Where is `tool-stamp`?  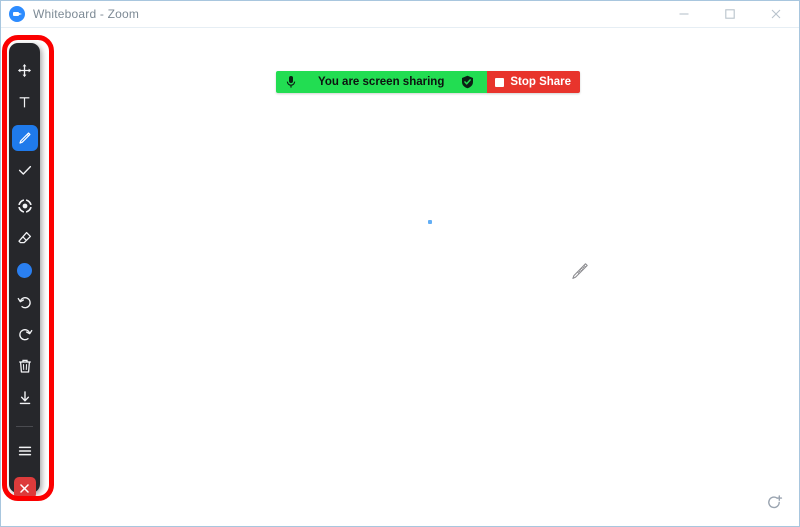
tool-stamp is located at coordinates (25, 170).